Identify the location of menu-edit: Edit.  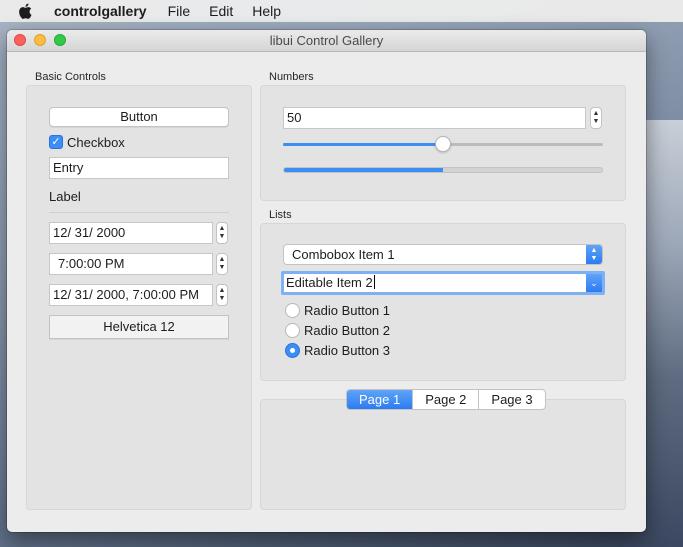
(221, 11).